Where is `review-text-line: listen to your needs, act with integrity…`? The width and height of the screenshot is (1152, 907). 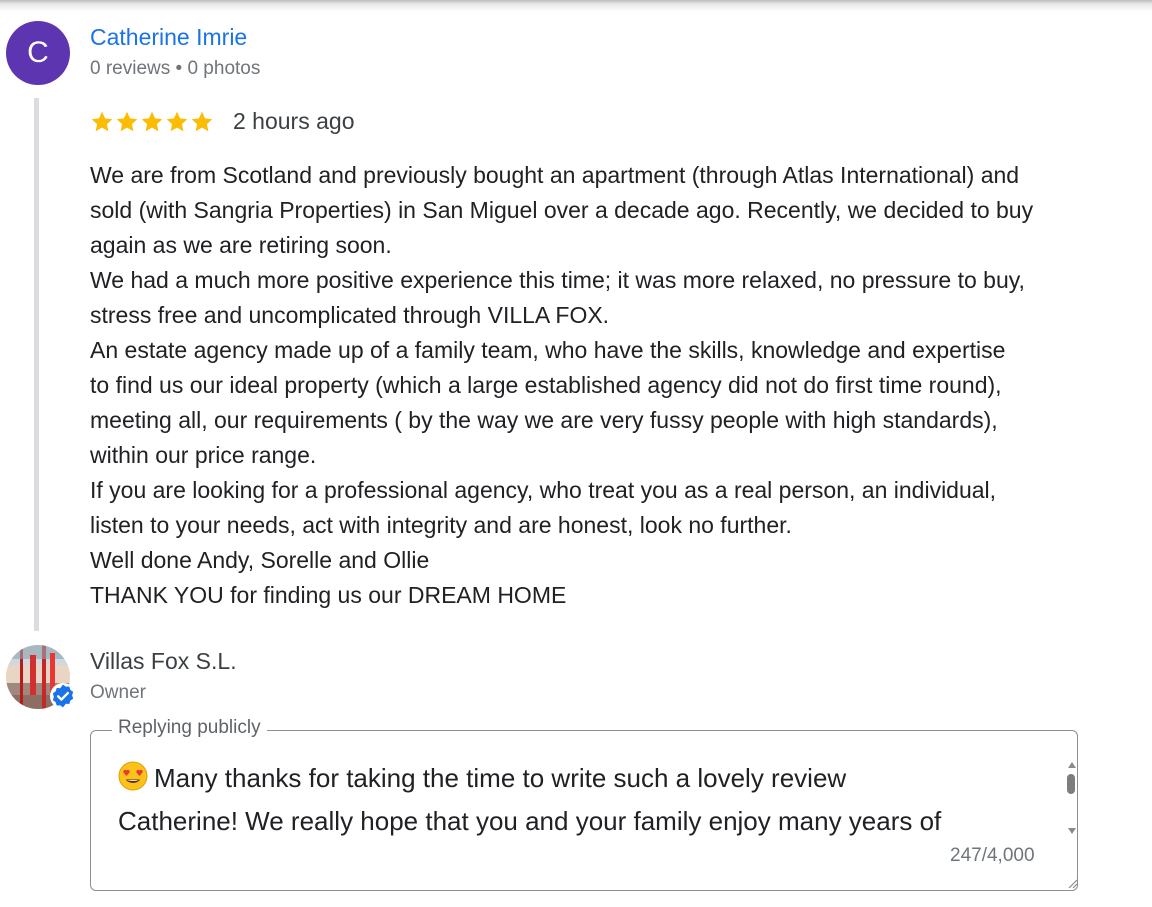
review-text-line: listen to your needs, act with integrity… is located at coordinates (441, 525).